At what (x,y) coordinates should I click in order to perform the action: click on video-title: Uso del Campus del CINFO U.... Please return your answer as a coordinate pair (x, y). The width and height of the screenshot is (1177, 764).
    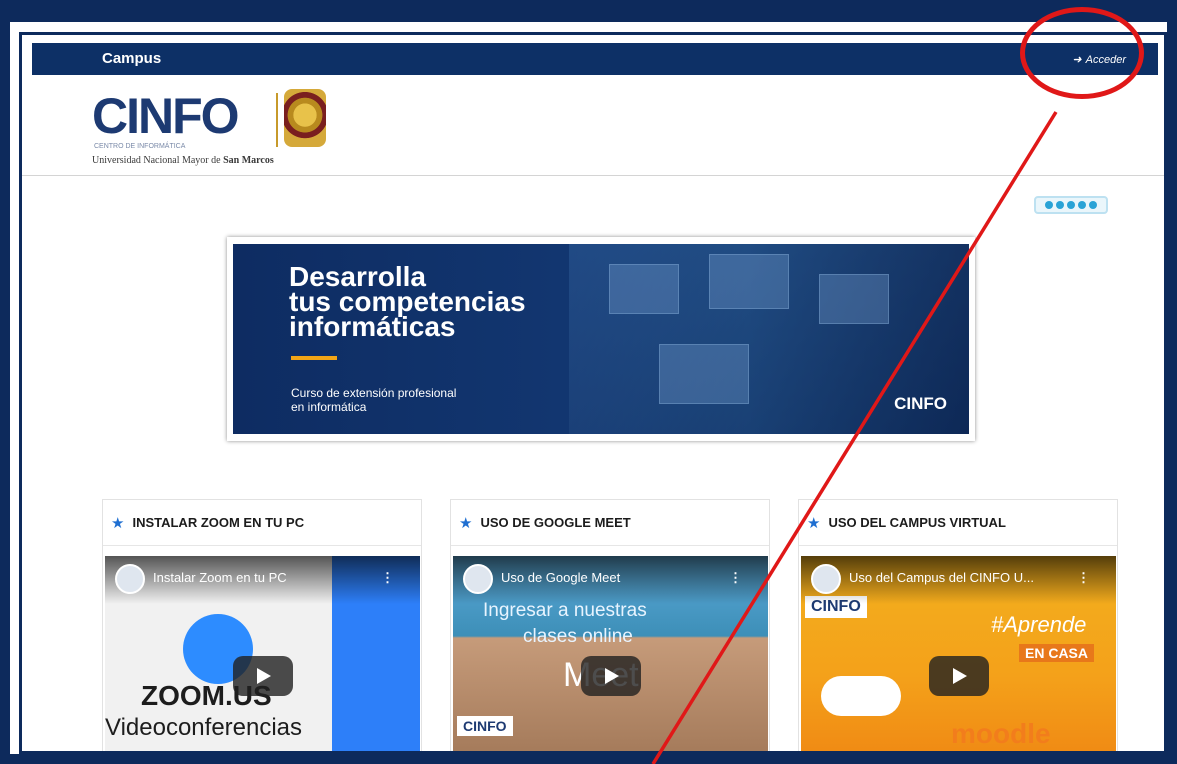
    Looking at the image, I should click on (941, 577).